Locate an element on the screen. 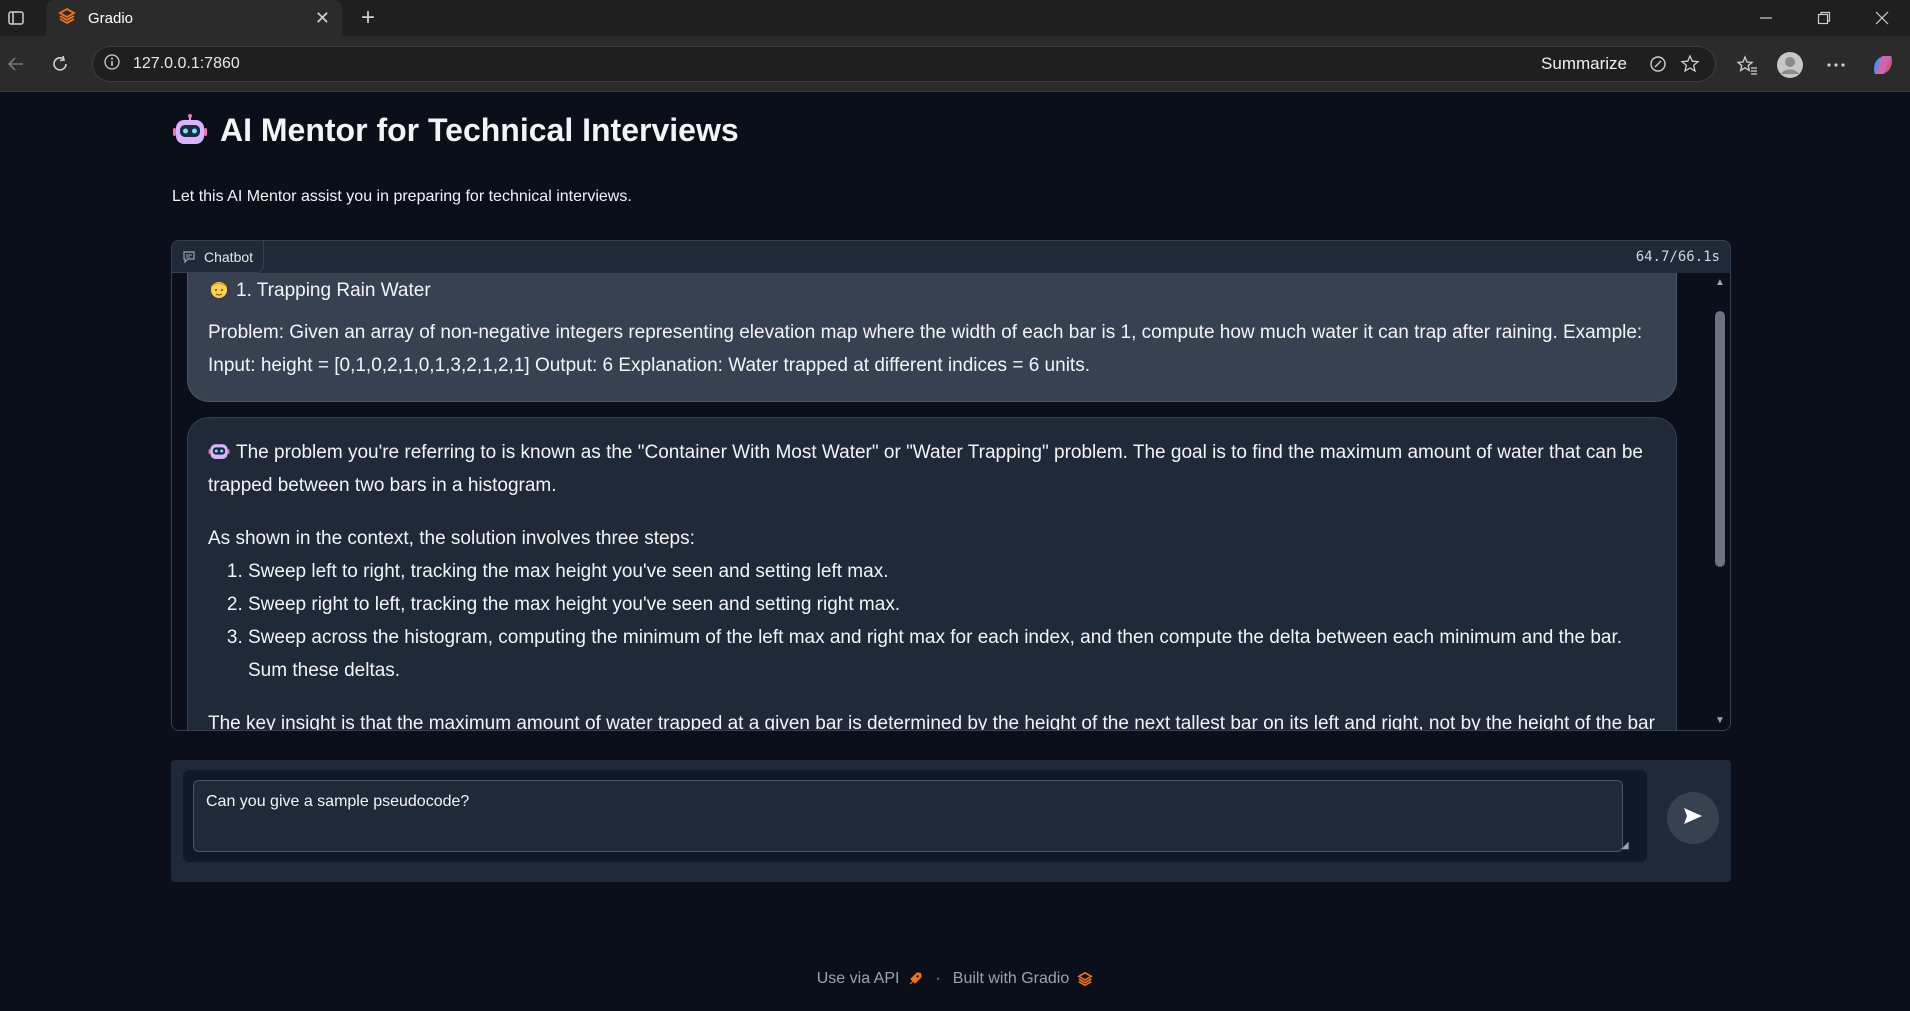 This screenshot has height=1011, width=1910. message-input-panel: ◢ is located at coordinates (951, 821).